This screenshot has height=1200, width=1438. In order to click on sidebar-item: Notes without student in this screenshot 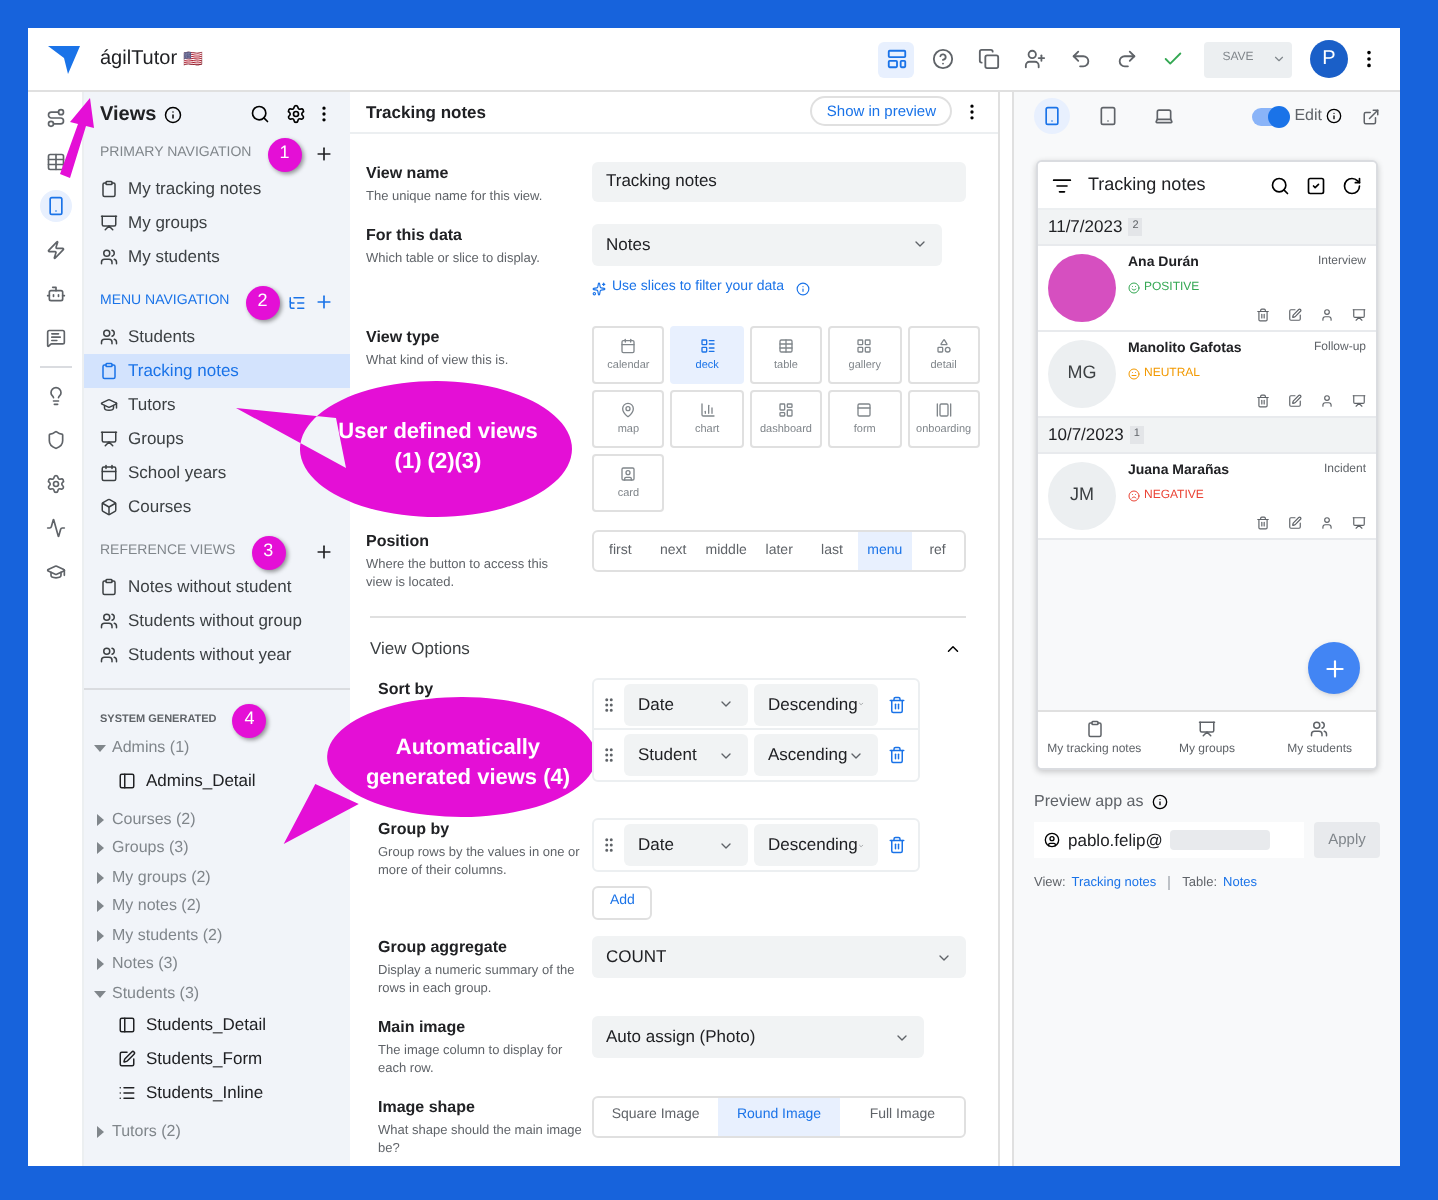, I will do `click(196, 587)`.